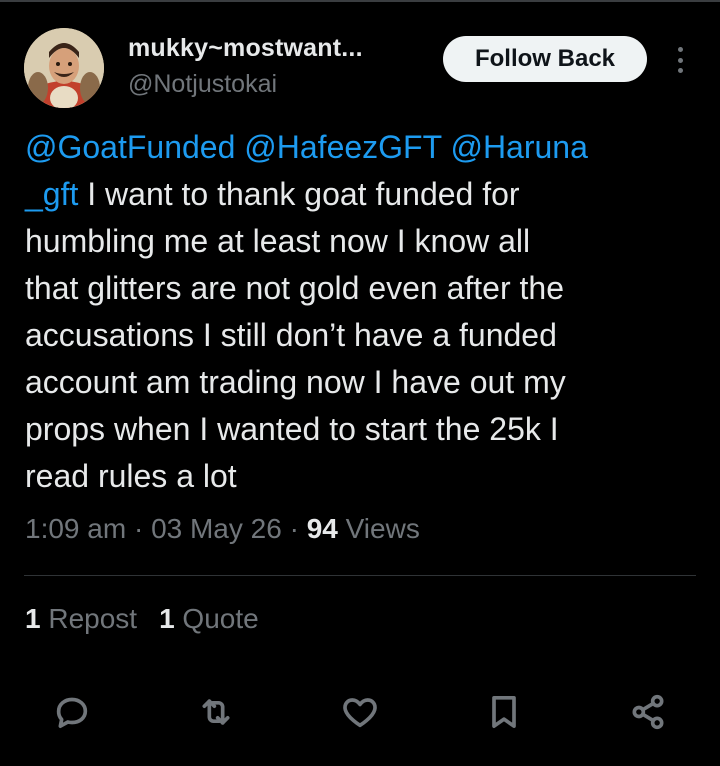 This screenshot has width=720, height=766. Describe the element at coordinates (291, 335) in the screenshot. I see `tweet-text-segment: accusations I still don’t have a funded` at that location.